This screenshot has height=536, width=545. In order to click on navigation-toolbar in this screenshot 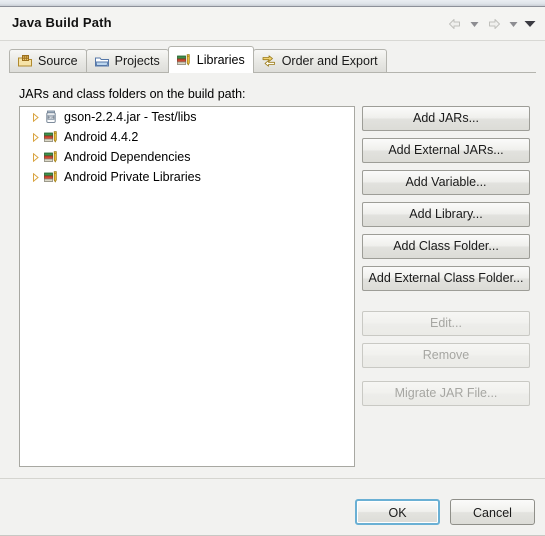, I will do `click(490, 24)`.